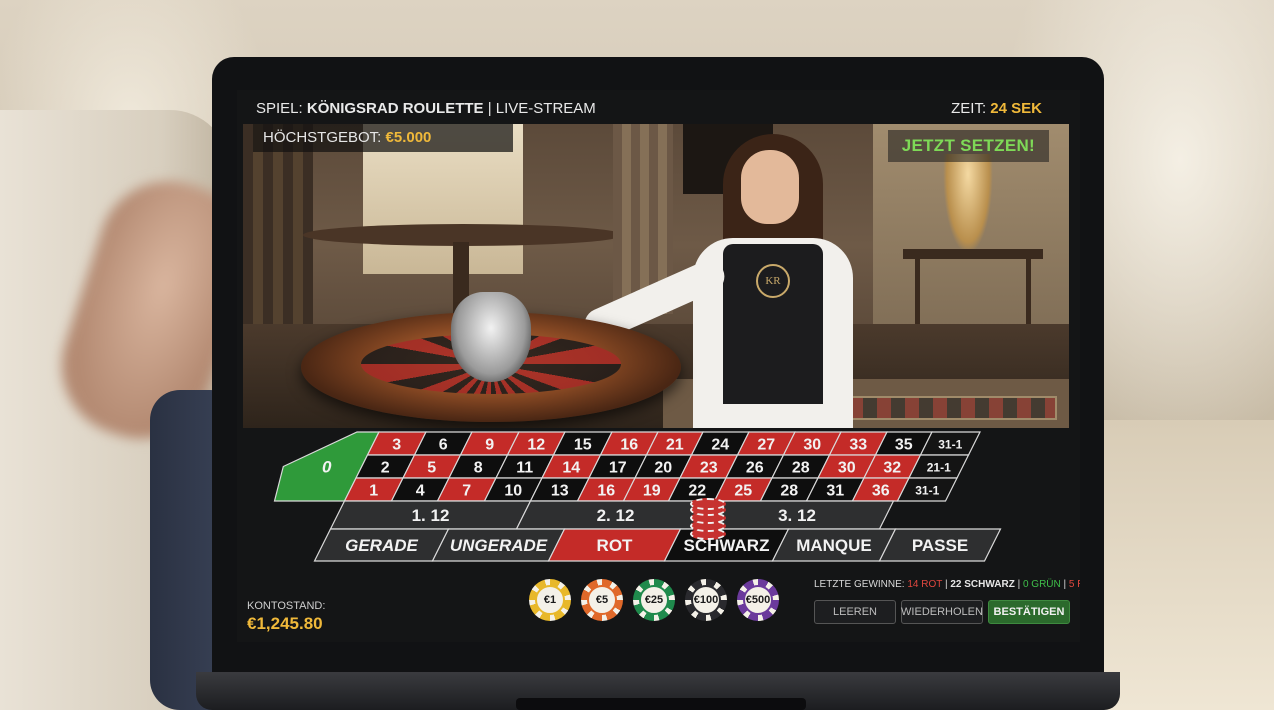 The height and width of the screenshot is (710, 1274). What do you see at coordinates (539, 108) in the screenshot?
I see `game-suffix: | LIVE-STREAM` at bounding box center [539, 108].